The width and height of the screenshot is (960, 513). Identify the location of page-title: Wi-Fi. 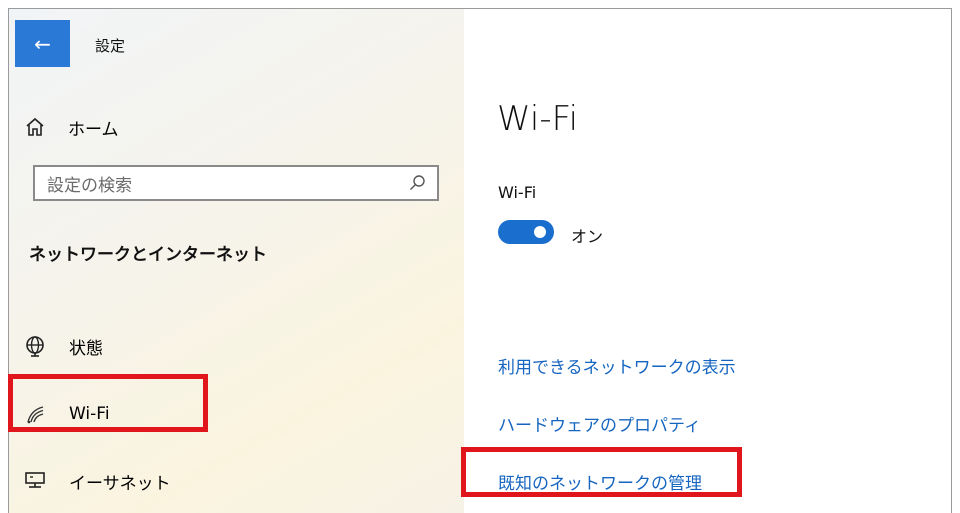
(538, 119).